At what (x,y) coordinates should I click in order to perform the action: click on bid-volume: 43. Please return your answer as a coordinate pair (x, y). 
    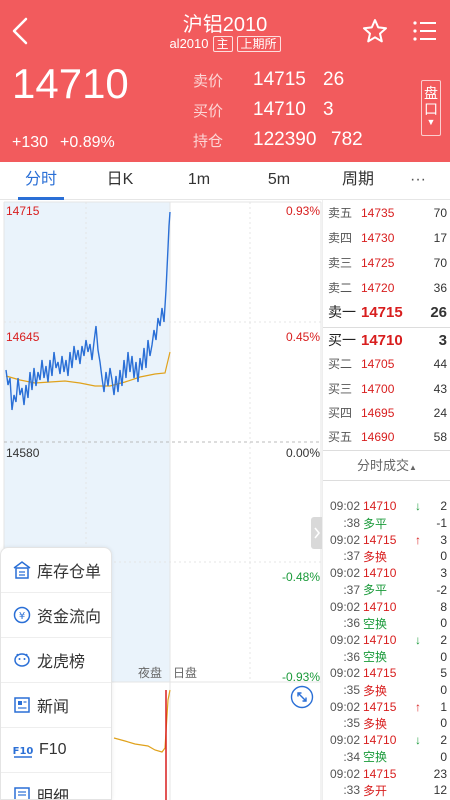
    Looking at the image, I should click on (440, 388).